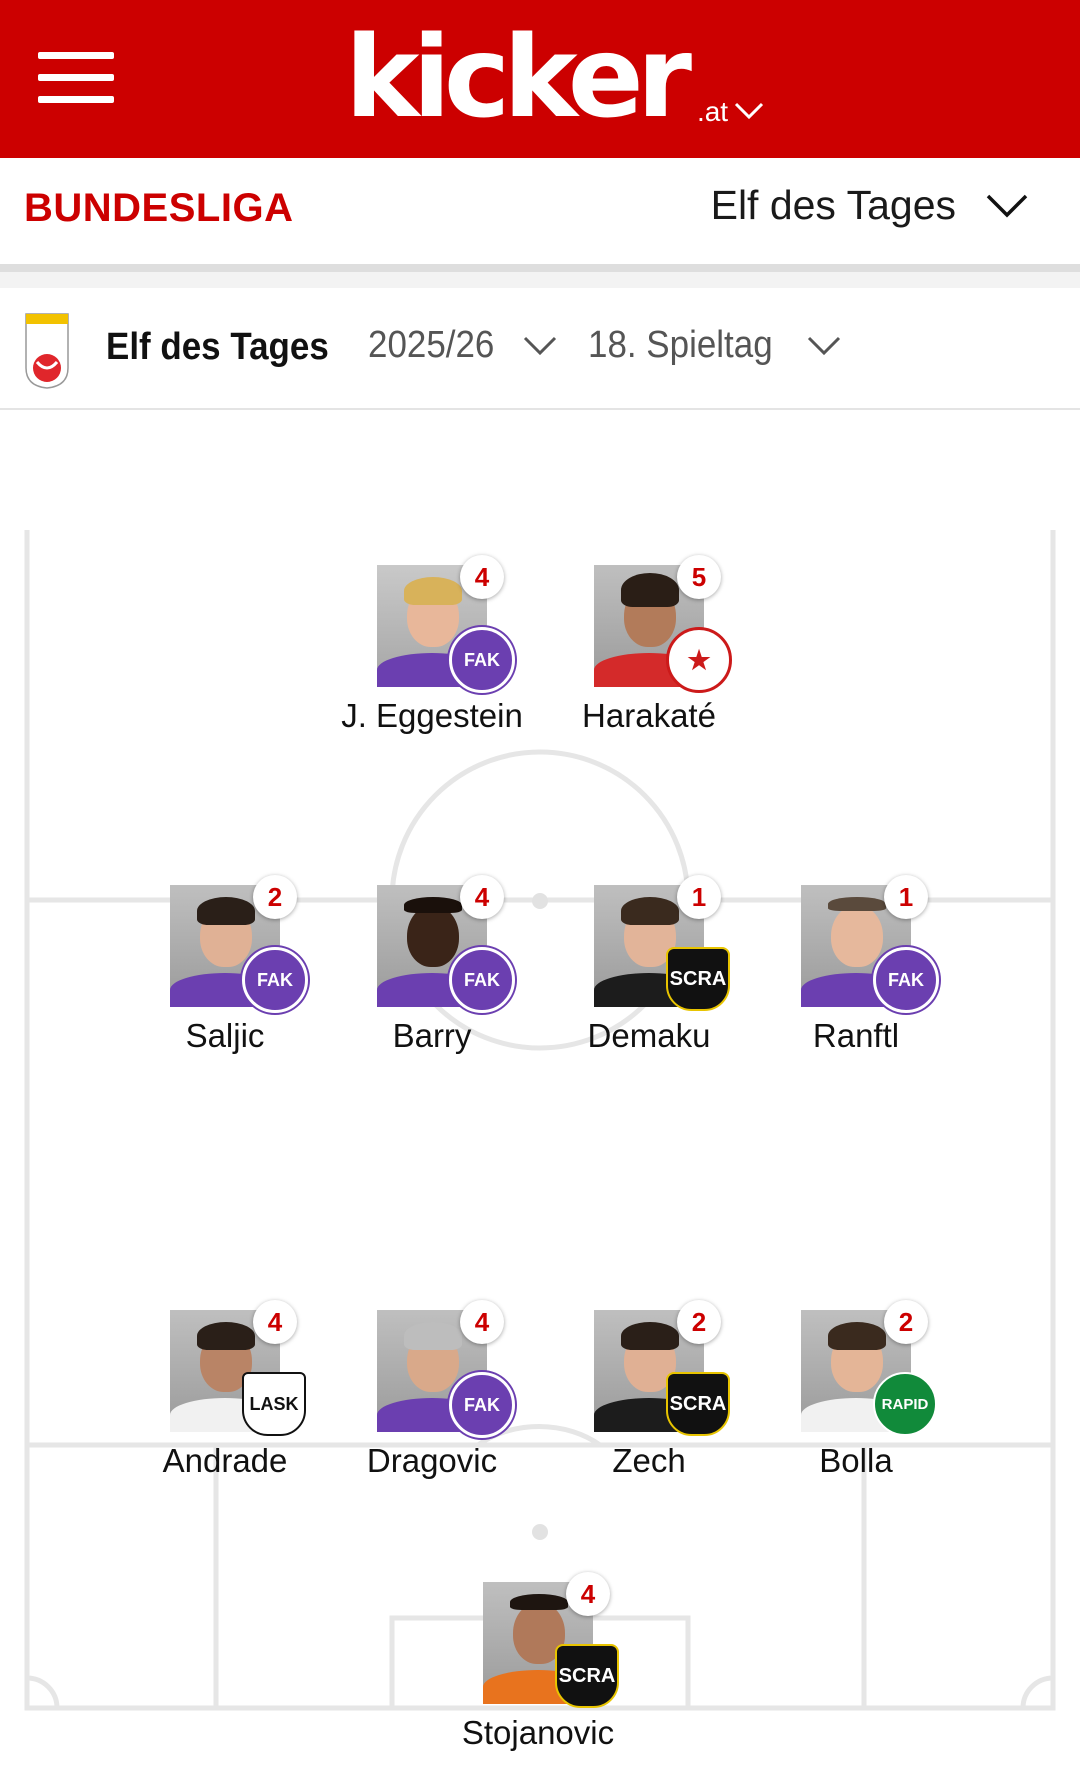 The height and width of the screenshot is (1779, 1080). I want to click on bundesliga-badge-icon, so click(47, 351).